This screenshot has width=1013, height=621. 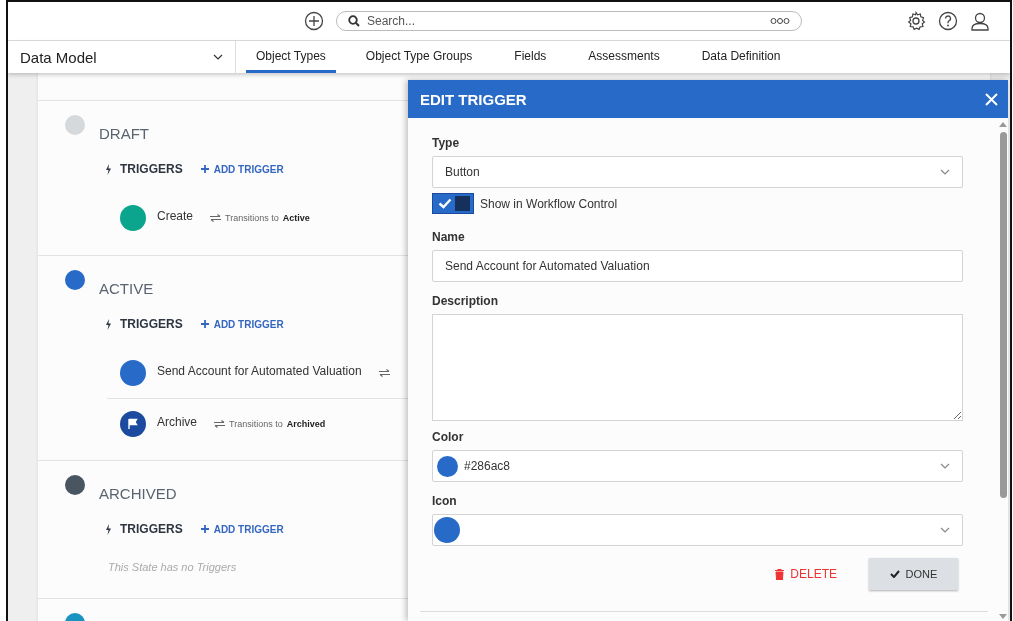 What do you see at coordinates (314, 21) in the screenshot?
I see `add-icon` at bounding box center [314, 21].